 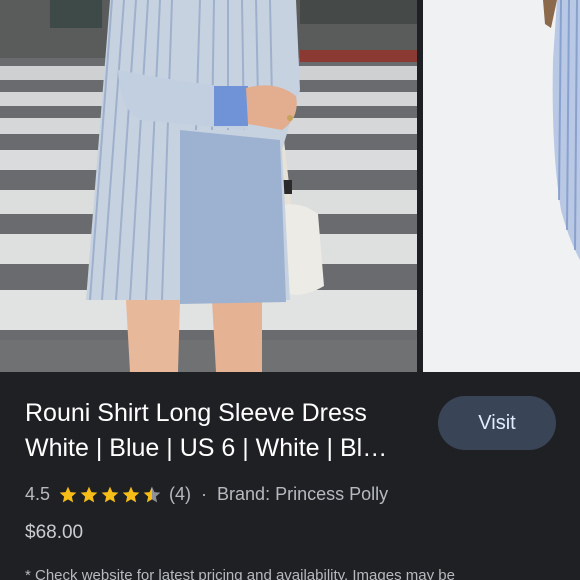 I want to click on product-meta-row: 4.5 (4) · Brand: Princess Polly, so click(x=206, y=494).